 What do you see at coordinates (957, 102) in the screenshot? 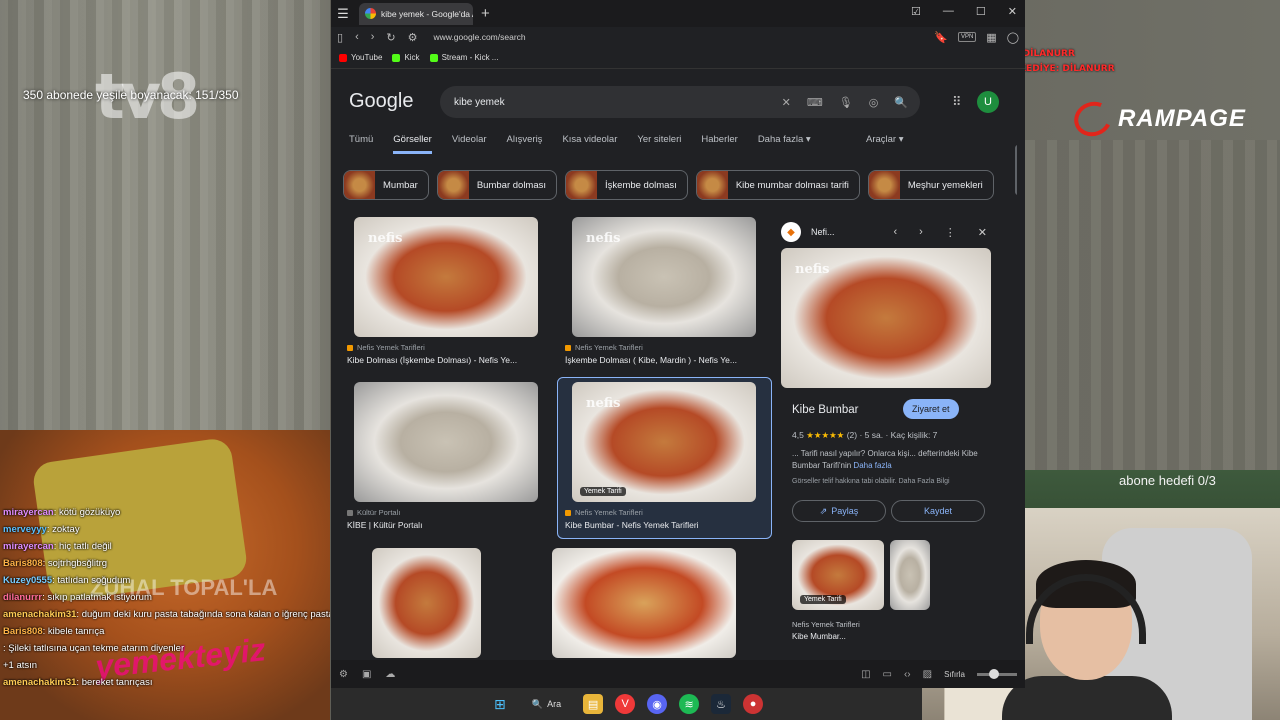
I see `apps-grid-icon: ⠿` at bounding box center [957, 102].